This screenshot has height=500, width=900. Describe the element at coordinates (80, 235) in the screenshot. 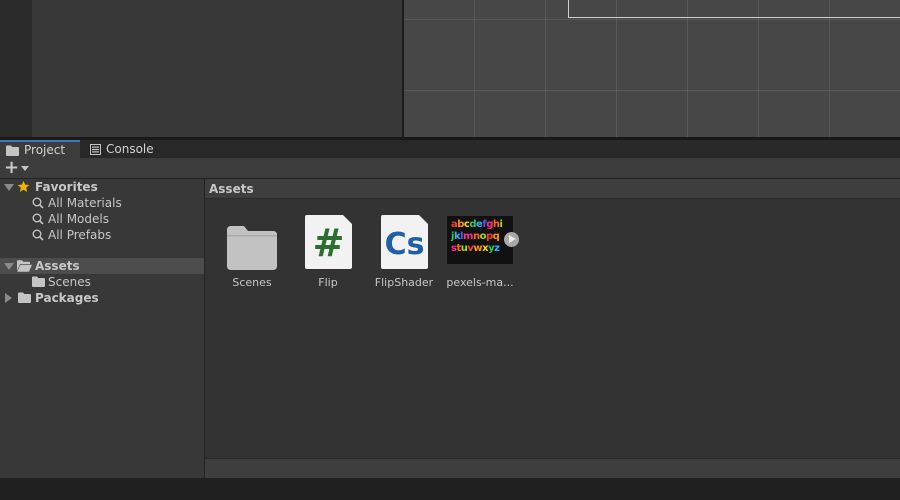

I see `tree-item-label: All Prefabs` at that location.